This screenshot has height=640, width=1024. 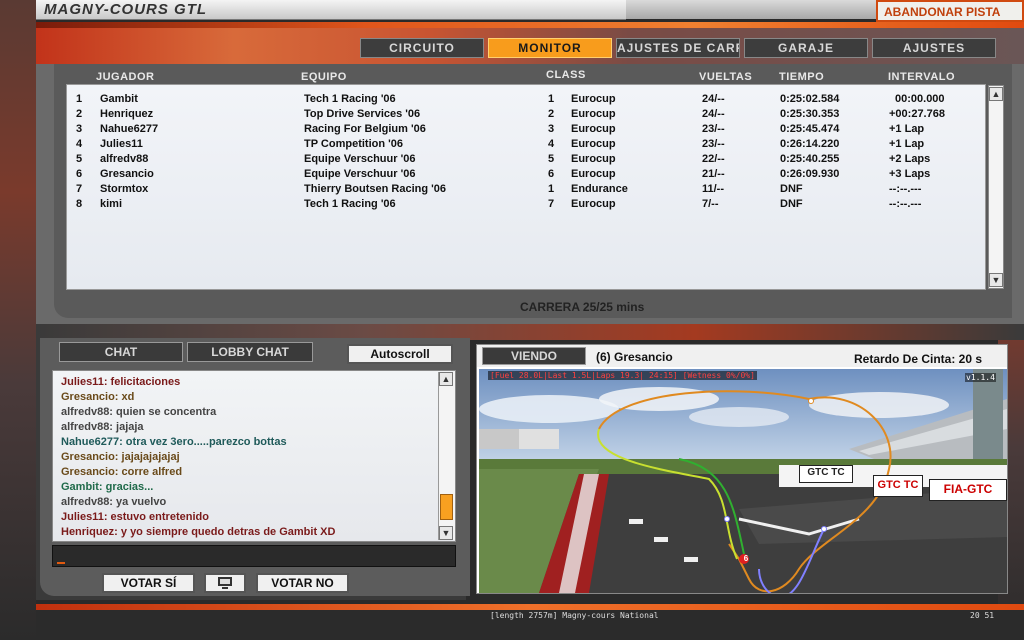 I want to click on column-header-equipo: EQUIPO, so click(x=324, y=77).